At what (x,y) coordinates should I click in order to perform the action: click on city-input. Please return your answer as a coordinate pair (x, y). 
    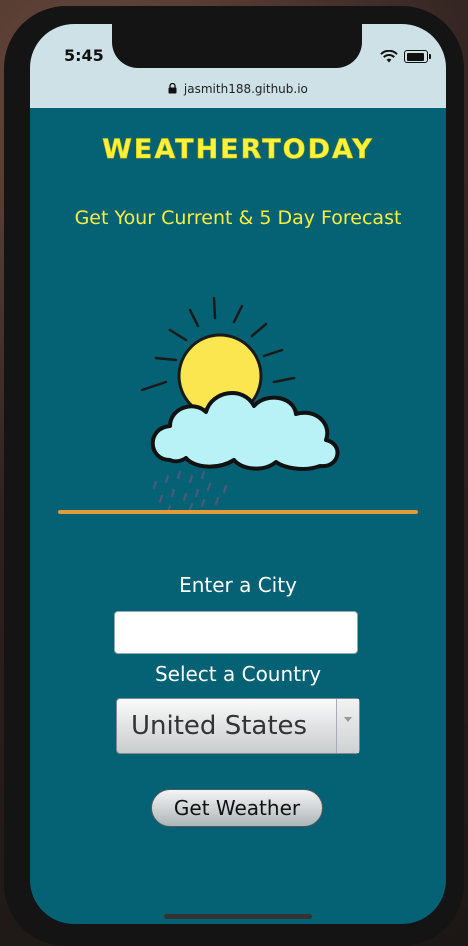
    Looking at the image, I should click on (236, 632).